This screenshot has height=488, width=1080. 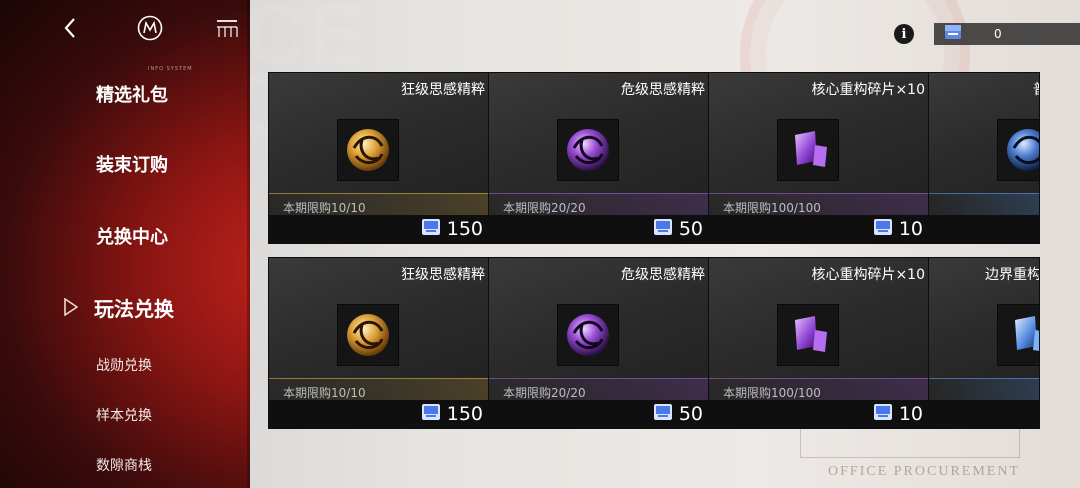 What do you see at coordinates (1036, 89) in the screenshot?
I see `card-item-name: 普` at bounding box center [1036, 89].